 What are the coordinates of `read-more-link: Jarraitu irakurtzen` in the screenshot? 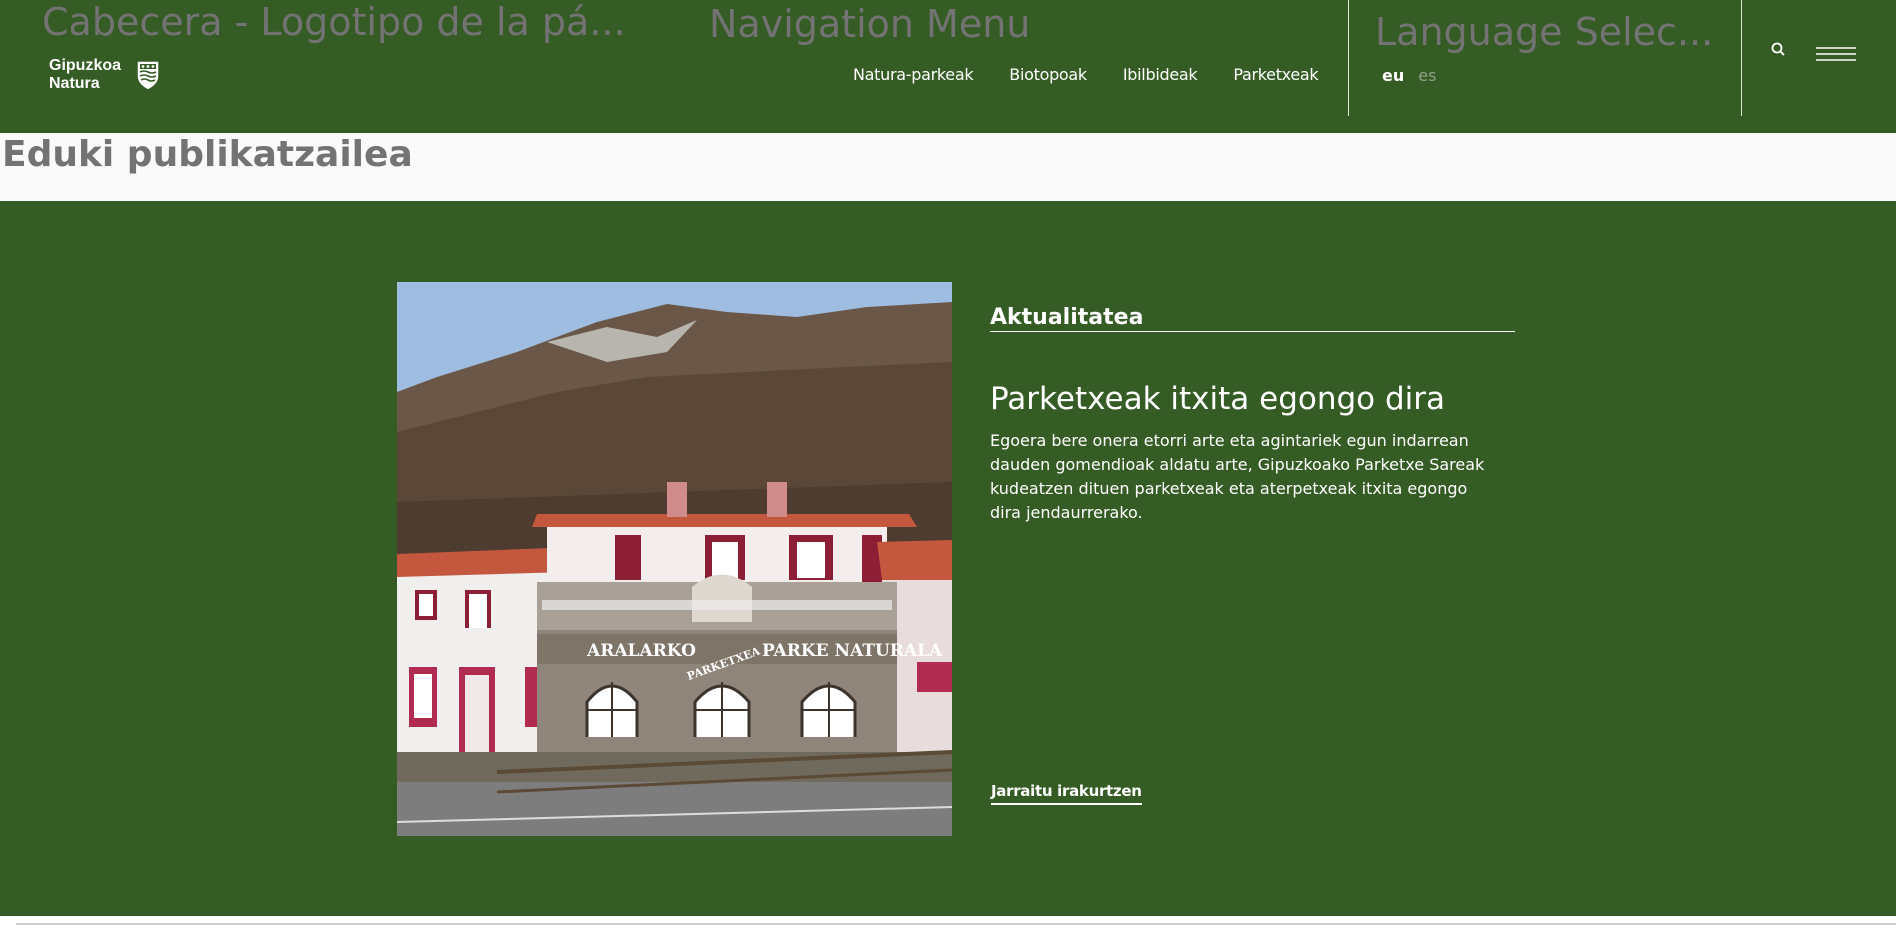 It's located at (1066, 793).